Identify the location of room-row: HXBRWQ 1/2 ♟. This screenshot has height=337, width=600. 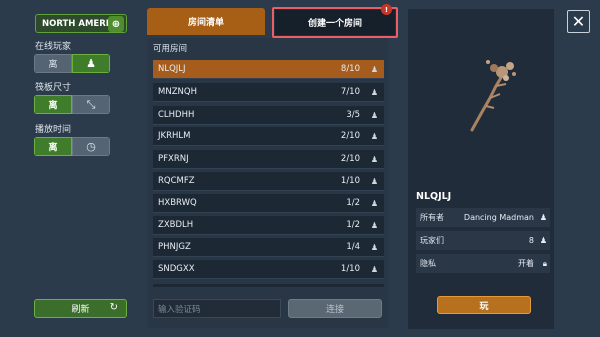
(268, 203).